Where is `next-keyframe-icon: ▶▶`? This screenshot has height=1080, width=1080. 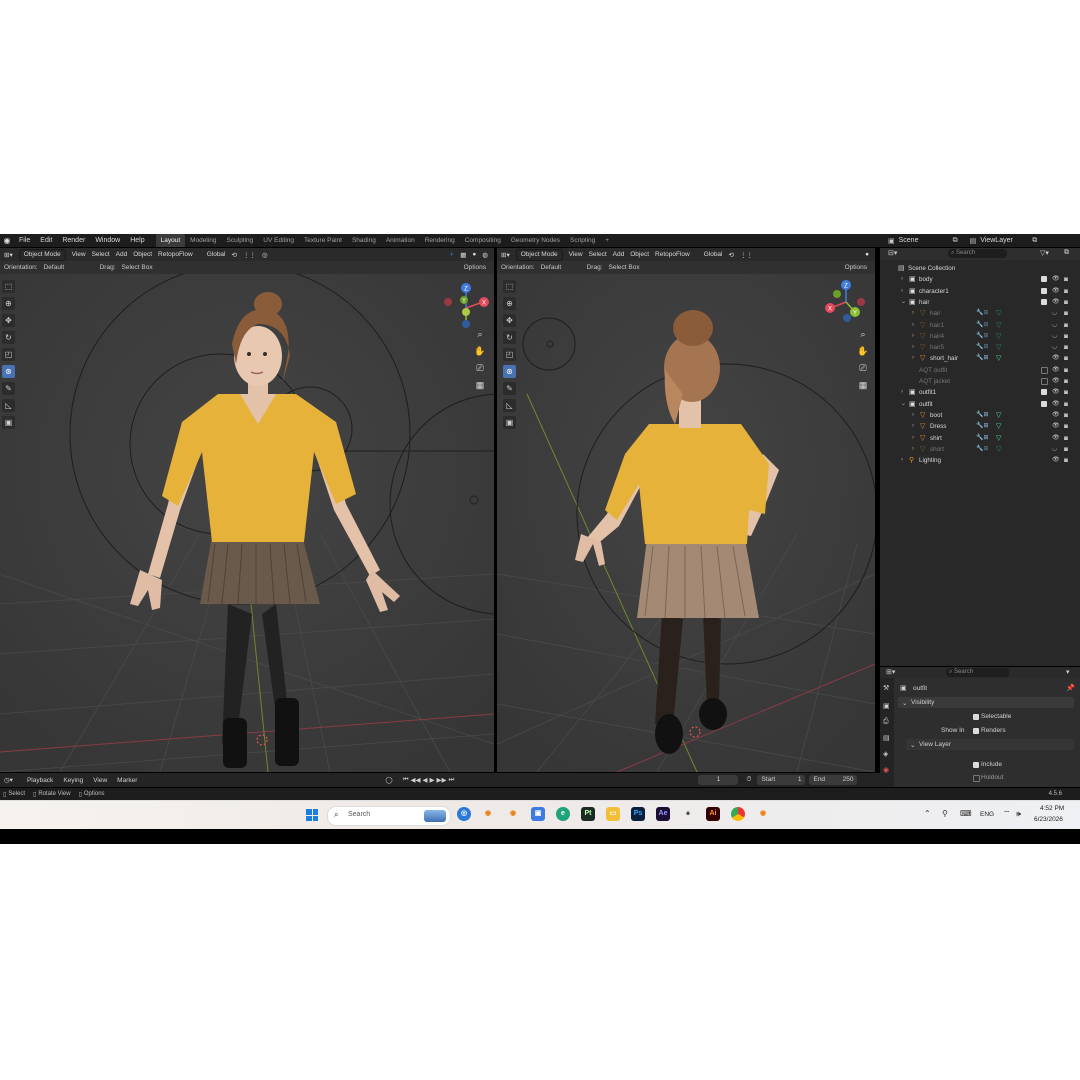 next-keyframe-icon: ▶▶ is located at coordinates (442, 780).